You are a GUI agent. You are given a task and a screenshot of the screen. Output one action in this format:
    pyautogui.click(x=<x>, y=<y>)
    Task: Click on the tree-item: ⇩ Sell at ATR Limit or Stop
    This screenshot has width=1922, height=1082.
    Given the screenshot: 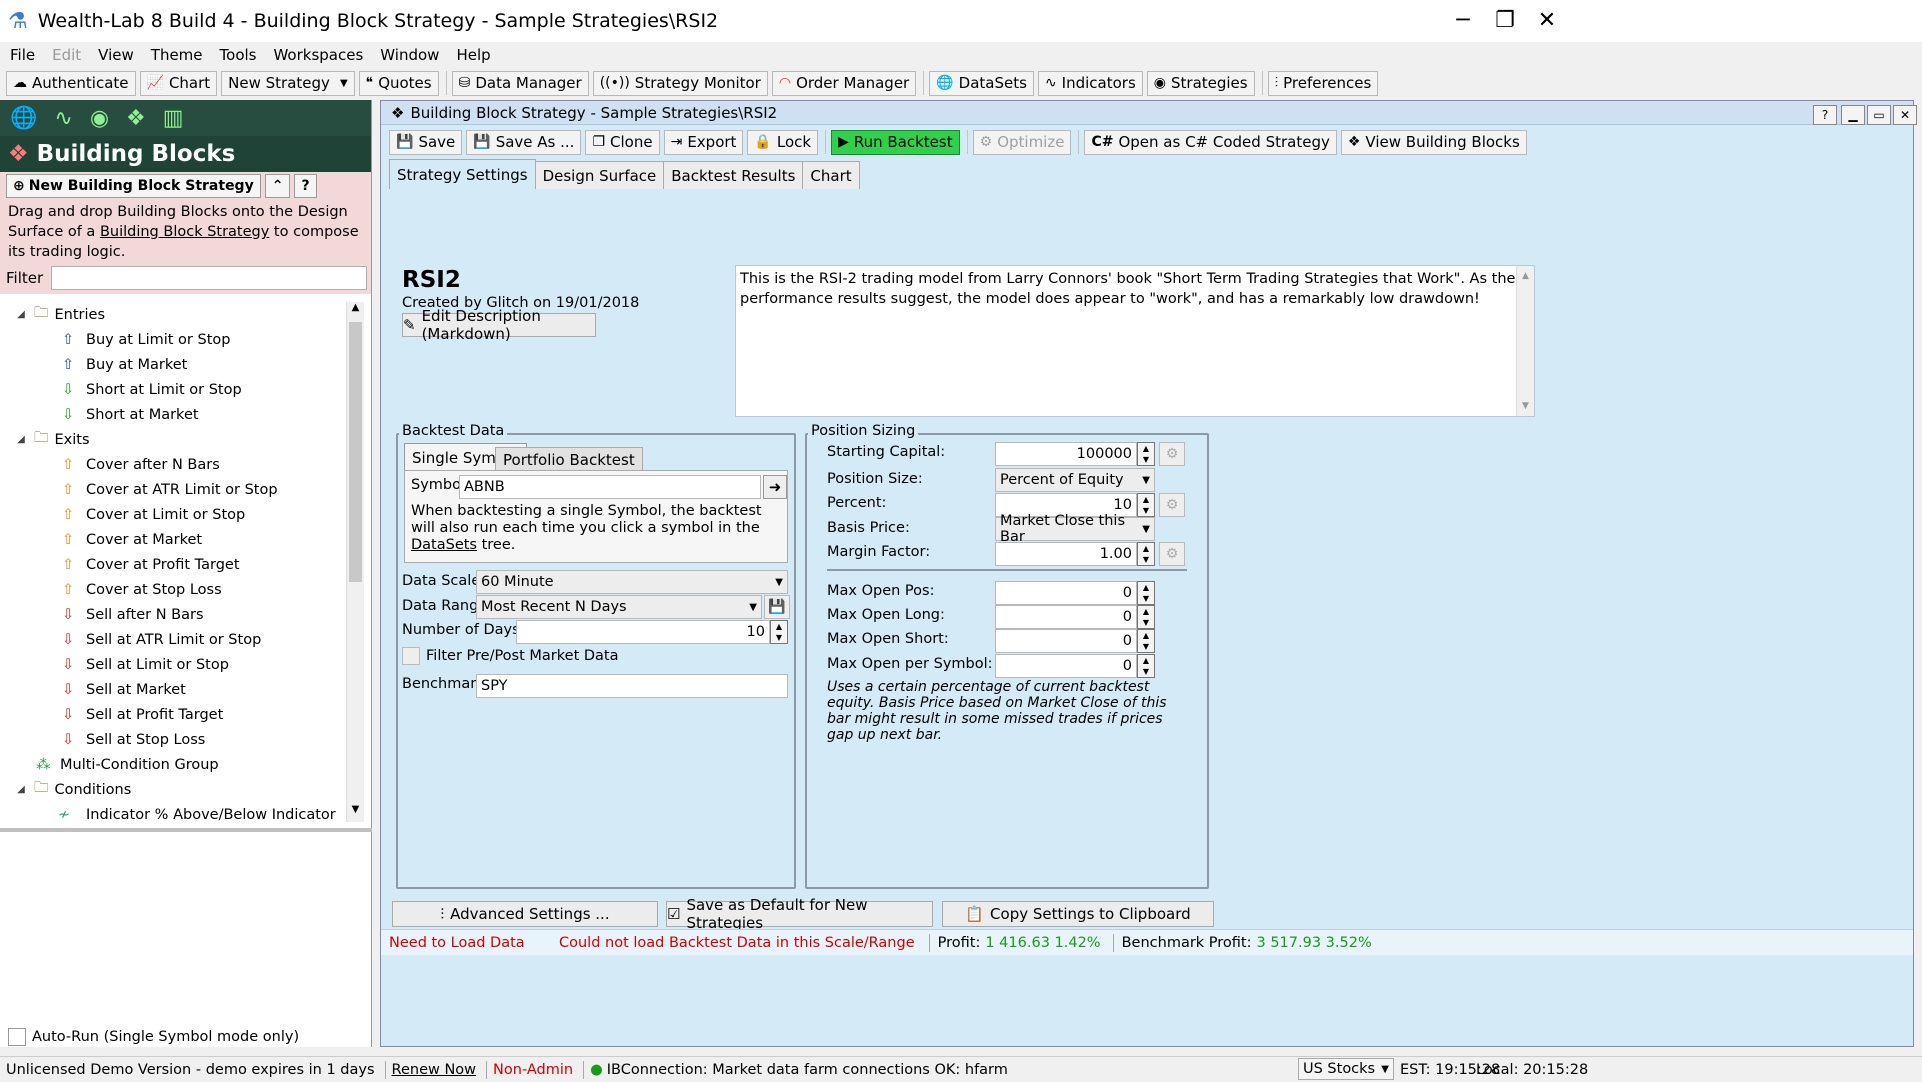 What is the action you would take?
    pyautogui.click(x=173, y=639)
    